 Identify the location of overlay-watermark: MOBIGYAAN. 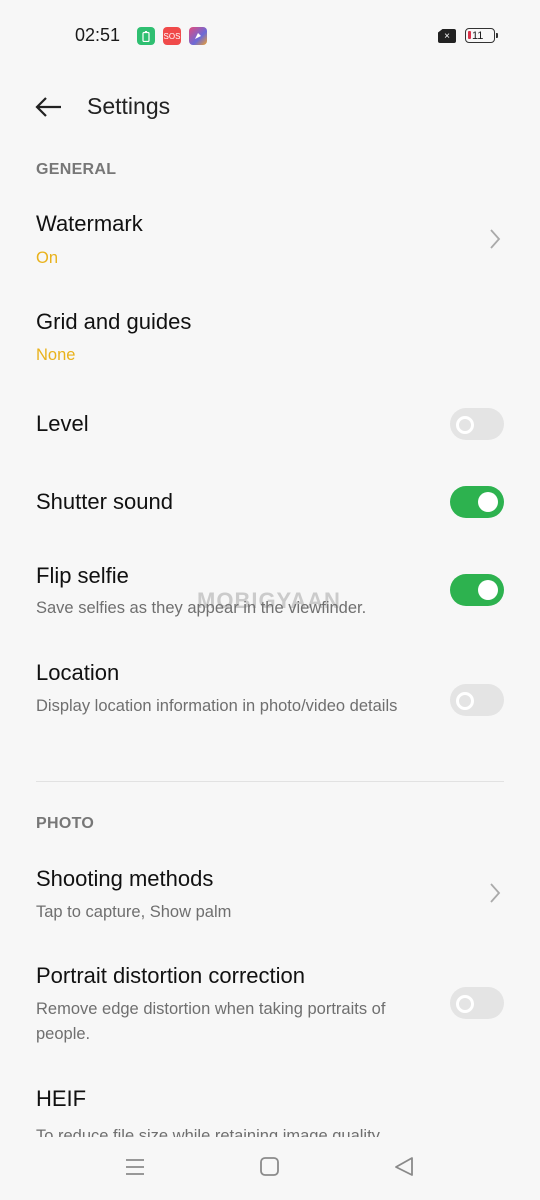
(269, 600).